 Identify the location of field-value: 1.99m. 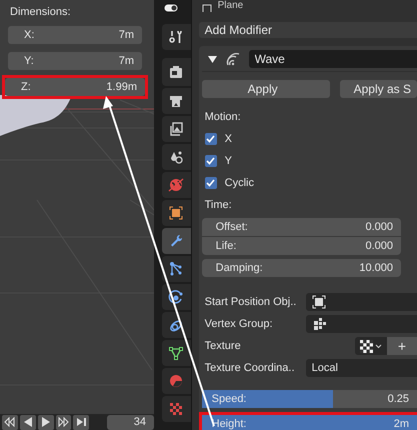
(121, 87).